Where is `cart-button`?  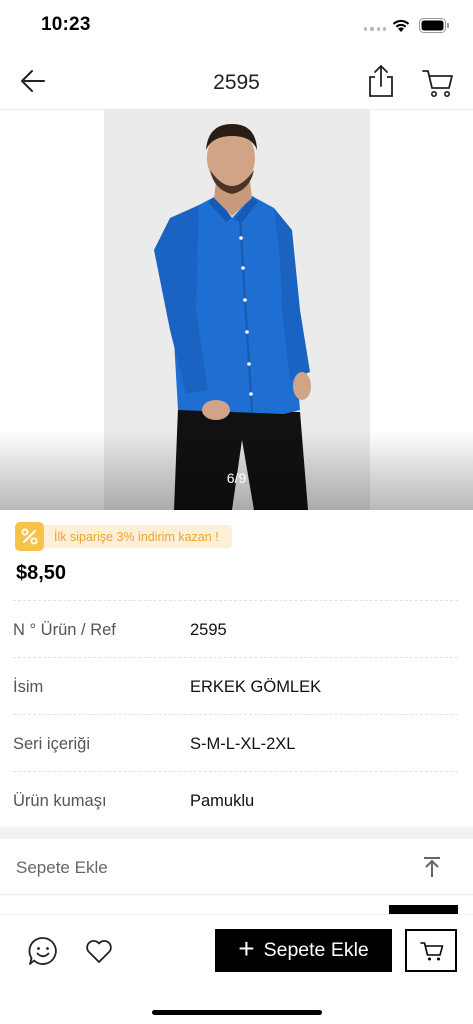
cart-button is located at coordinates (431, 950).